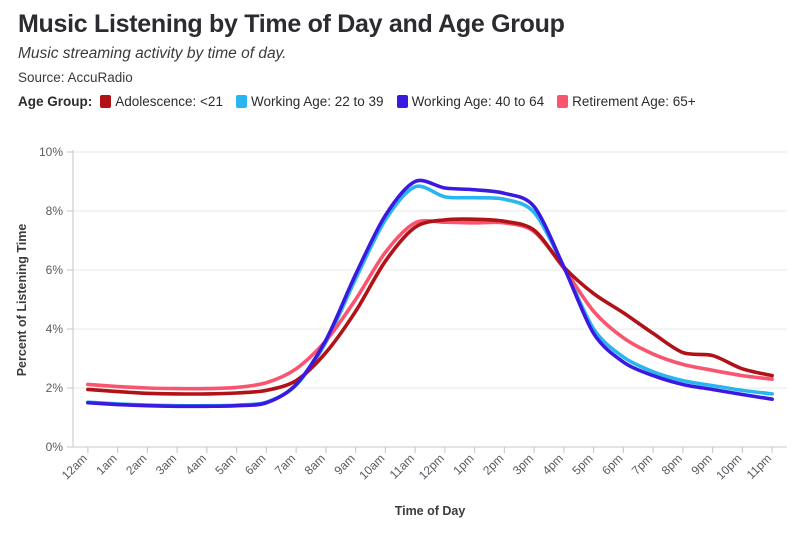 The image size is (800, 541). What do you see at coordinates (55, 270) in the screenshot?
I see `y-tick-label: 6%` at bounding box center [55, 270].